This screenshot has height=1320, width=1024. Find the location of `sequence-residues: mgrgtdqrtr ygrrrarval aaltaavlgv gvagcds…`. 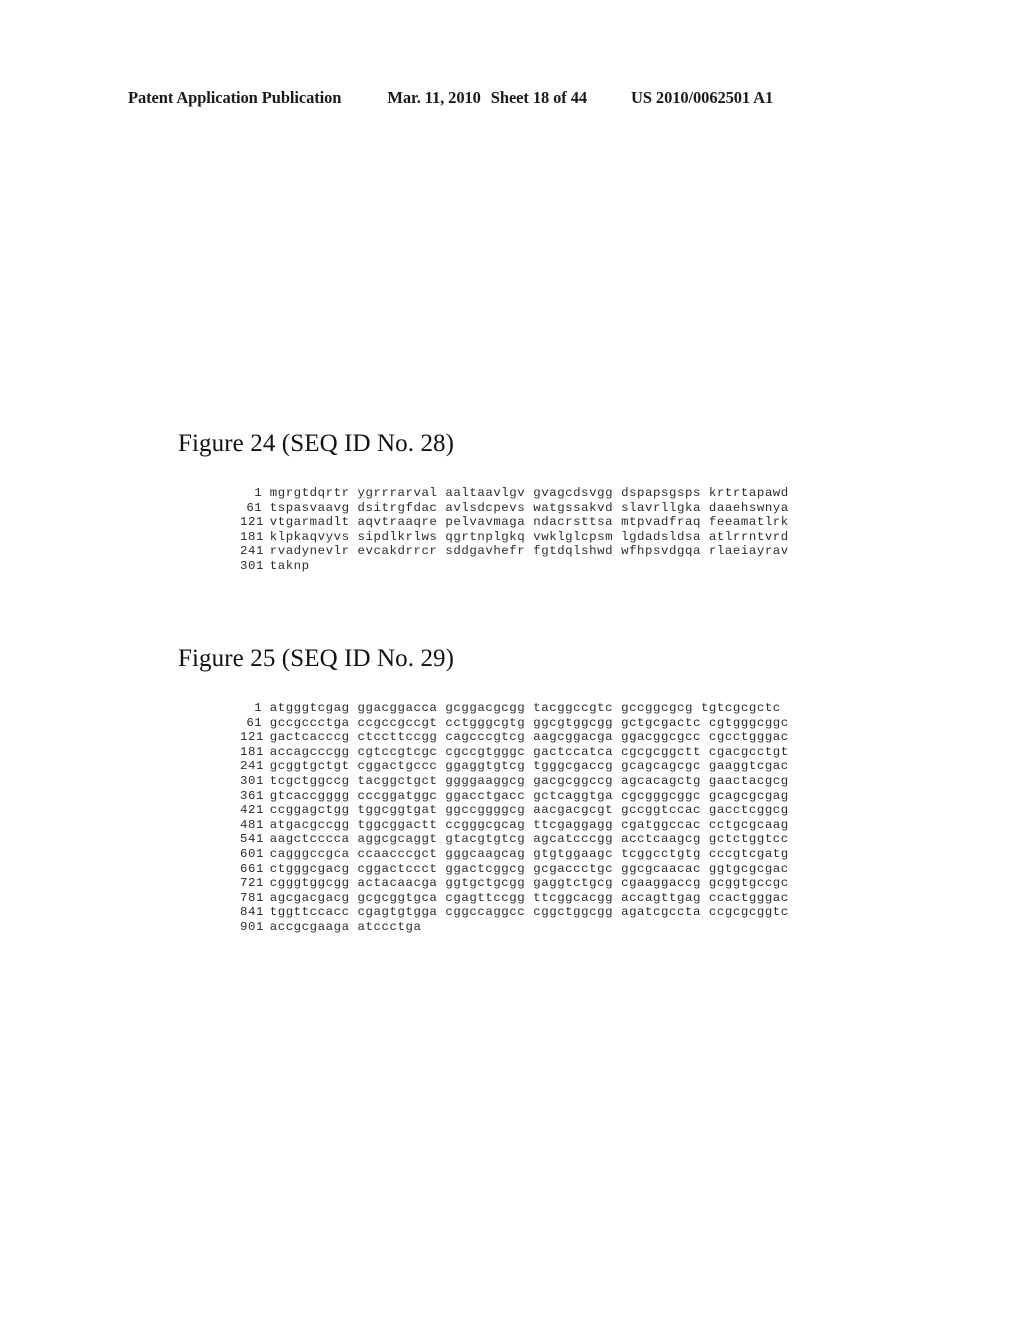

sequence-residues: mgrgtdqrtr ygrrrarval aaltaavlgv gvagcds… is located at coordinates (529, 493).